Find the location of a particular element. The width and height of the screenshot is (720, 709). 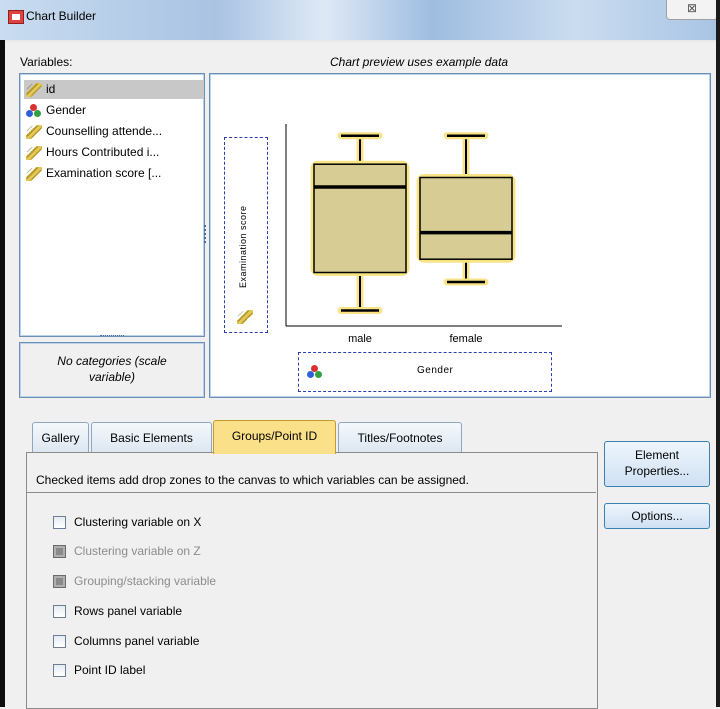

title-bar is located at coordinates (360, 20).